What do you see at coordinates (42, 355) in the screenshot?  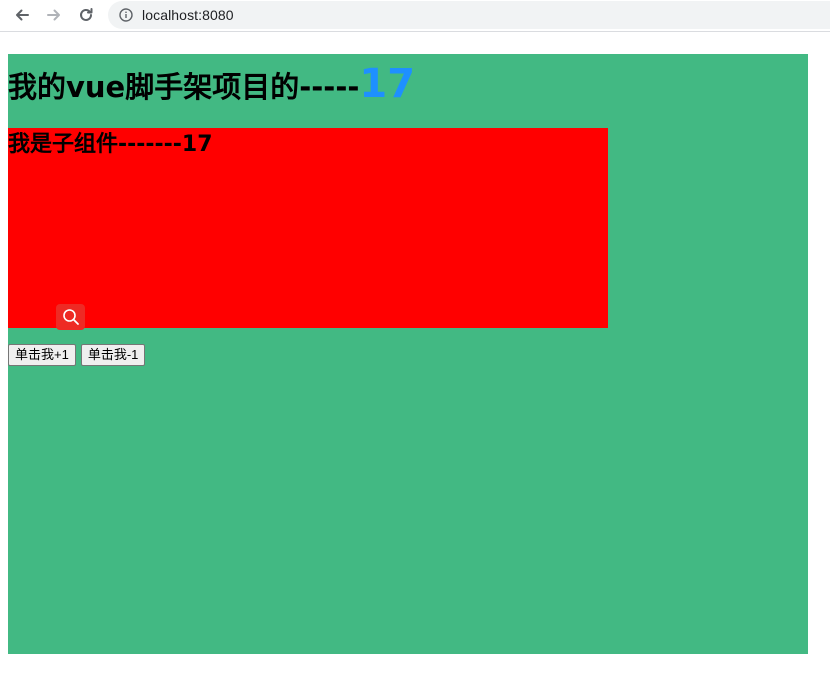 I see `increment-button: 单击我+1` at bounding box center [42, 355].